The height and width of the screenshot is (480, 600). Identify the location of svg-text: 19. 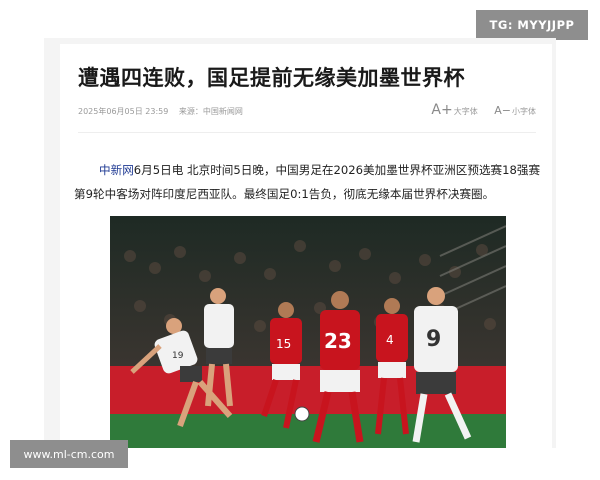
(178, 356).